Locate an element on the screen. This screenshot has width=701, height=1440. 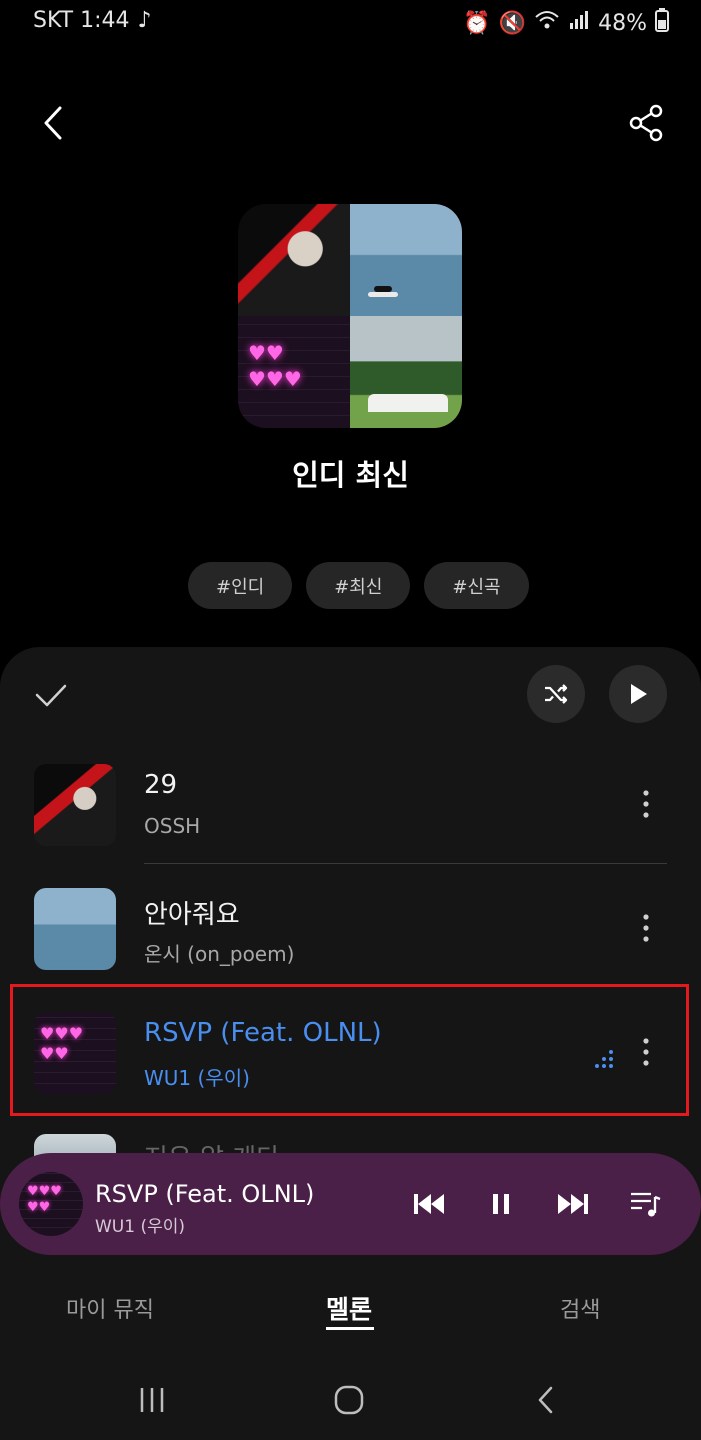
music-note-icon: ♪ is located at coordinates (144, 20).